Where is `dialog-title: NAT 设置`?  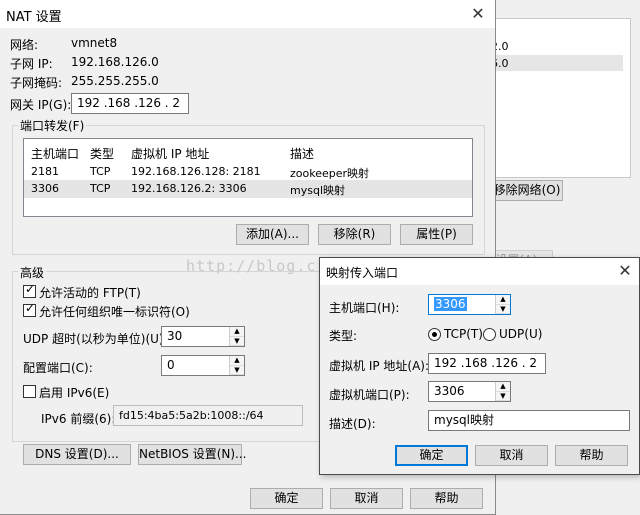
dialog-title: NAT 设置 is located at coordinates (34, 17).